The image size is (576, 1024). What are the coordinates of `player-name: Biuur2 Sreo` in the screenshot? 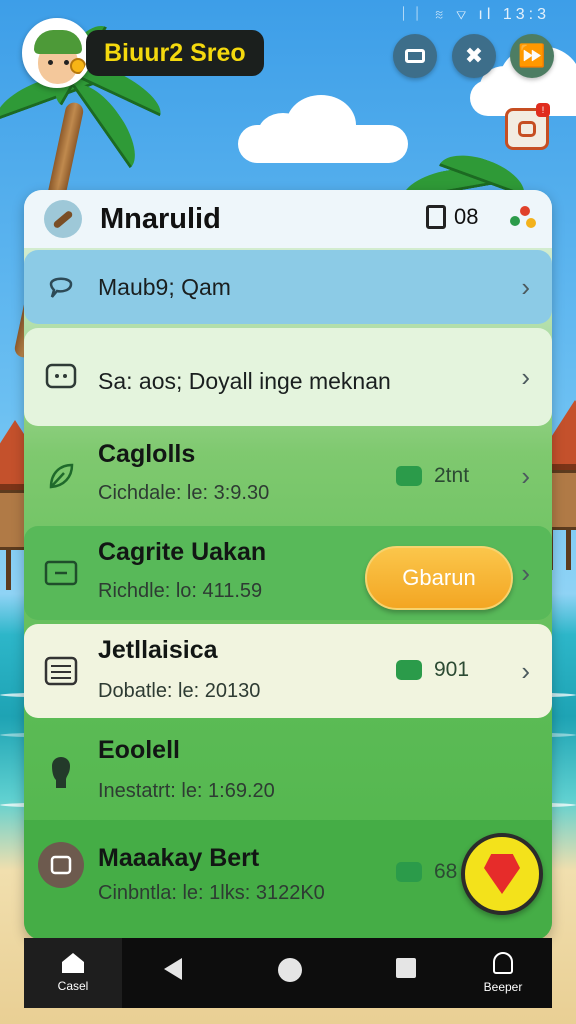 It's located at (175, 53).